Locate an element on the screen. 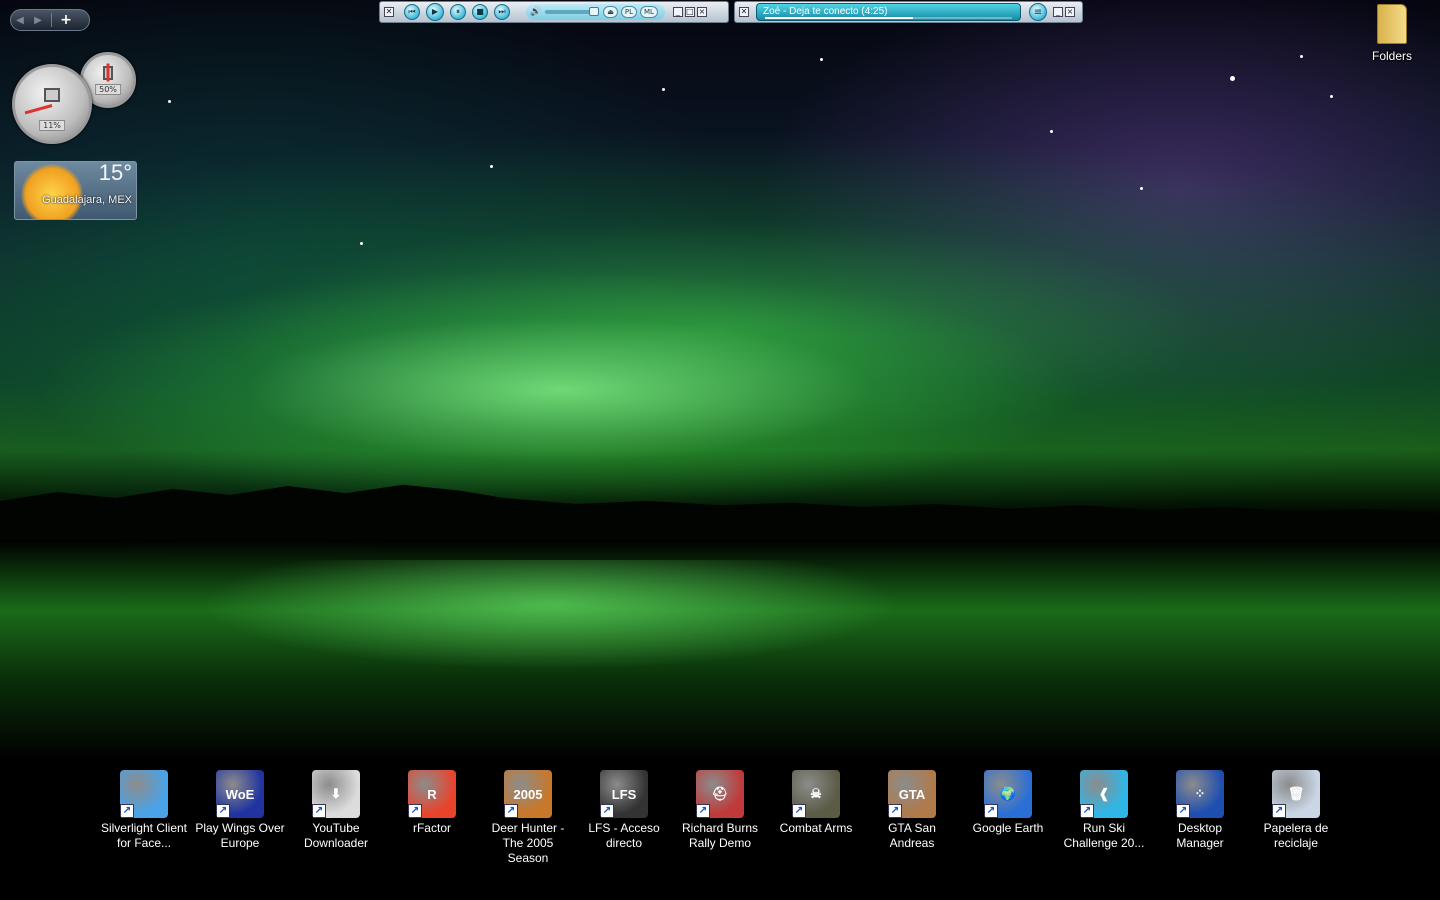 The image size is (1440, 900). cpu-meter-gadget: 50% 11% is located at coordinates (74, 98).